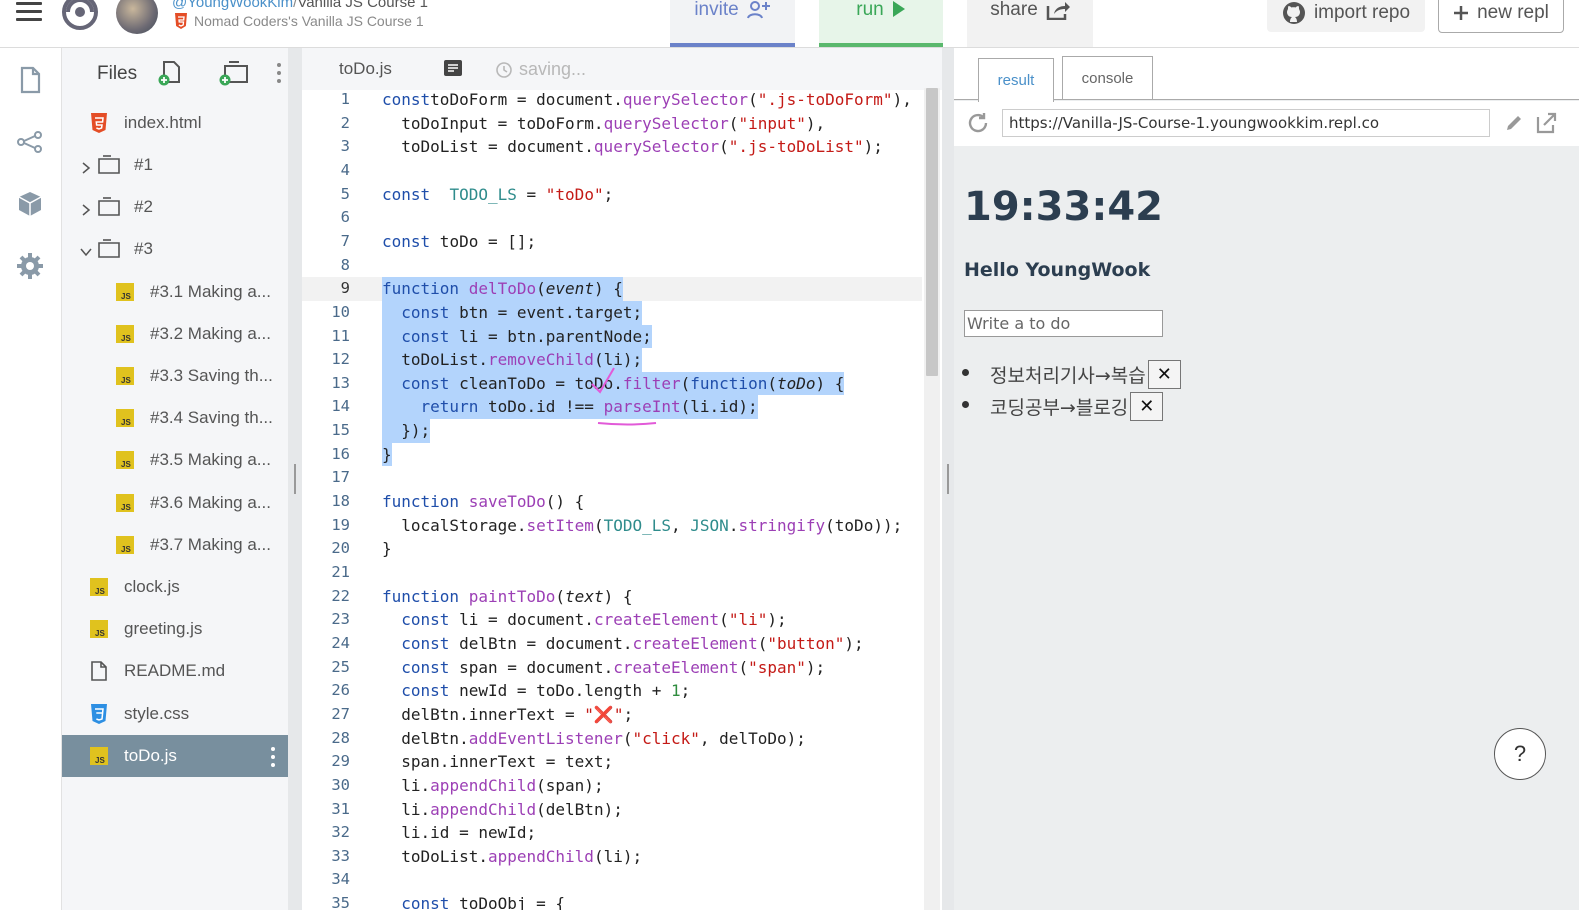  I want to click on list-bullet, so click(965, 404).